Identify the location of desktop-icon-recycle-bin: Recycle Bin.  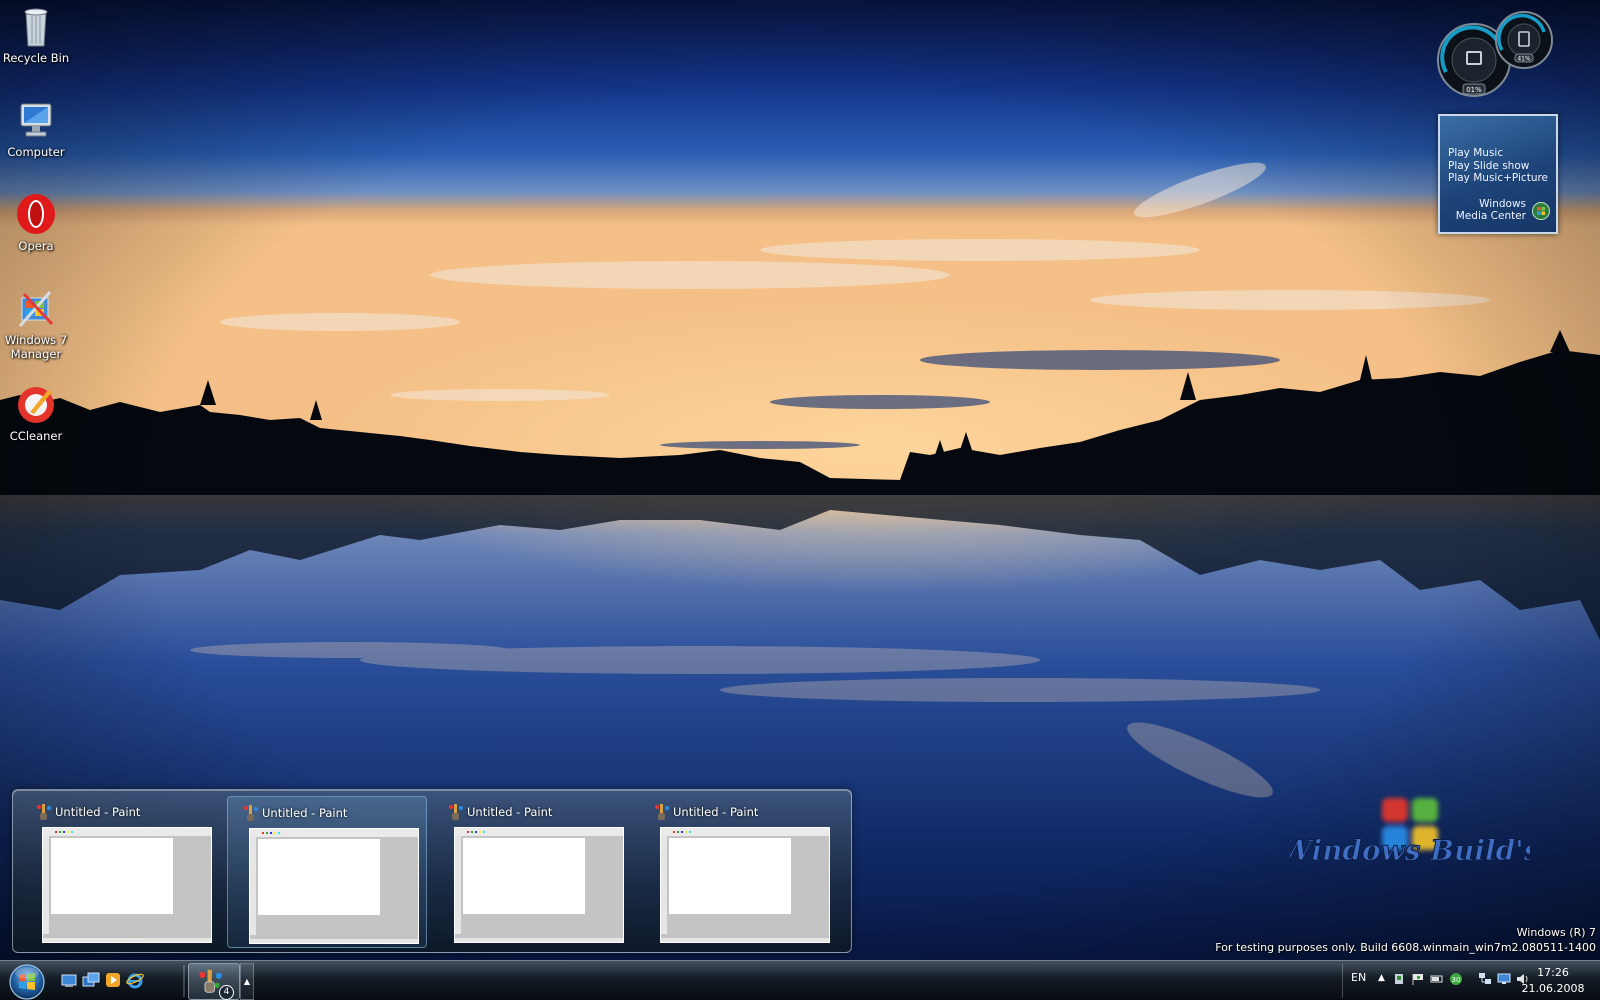
(36, 34).